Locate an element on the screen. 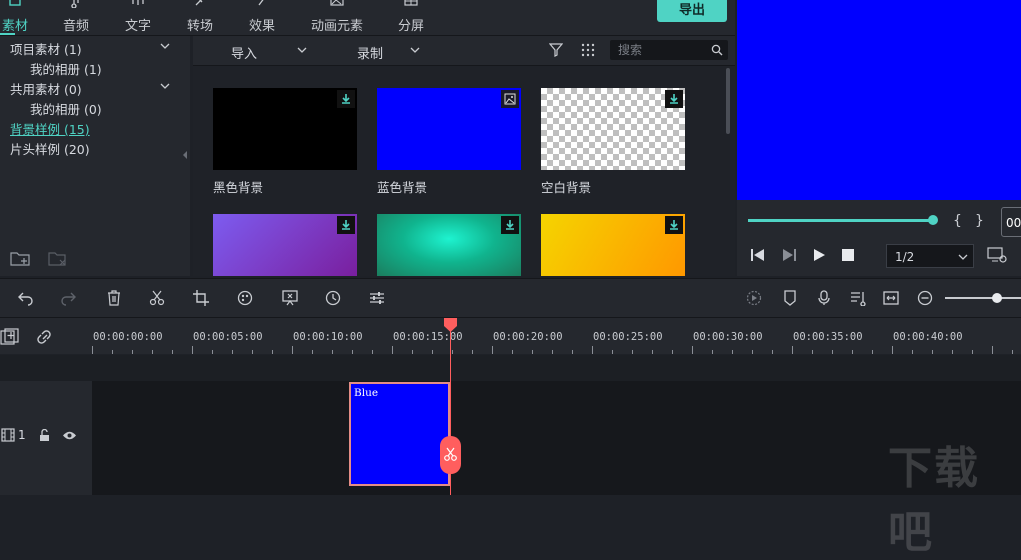 This screenshot has height=560, width=1021. adjust-icon is located at coordinates (377, 298).